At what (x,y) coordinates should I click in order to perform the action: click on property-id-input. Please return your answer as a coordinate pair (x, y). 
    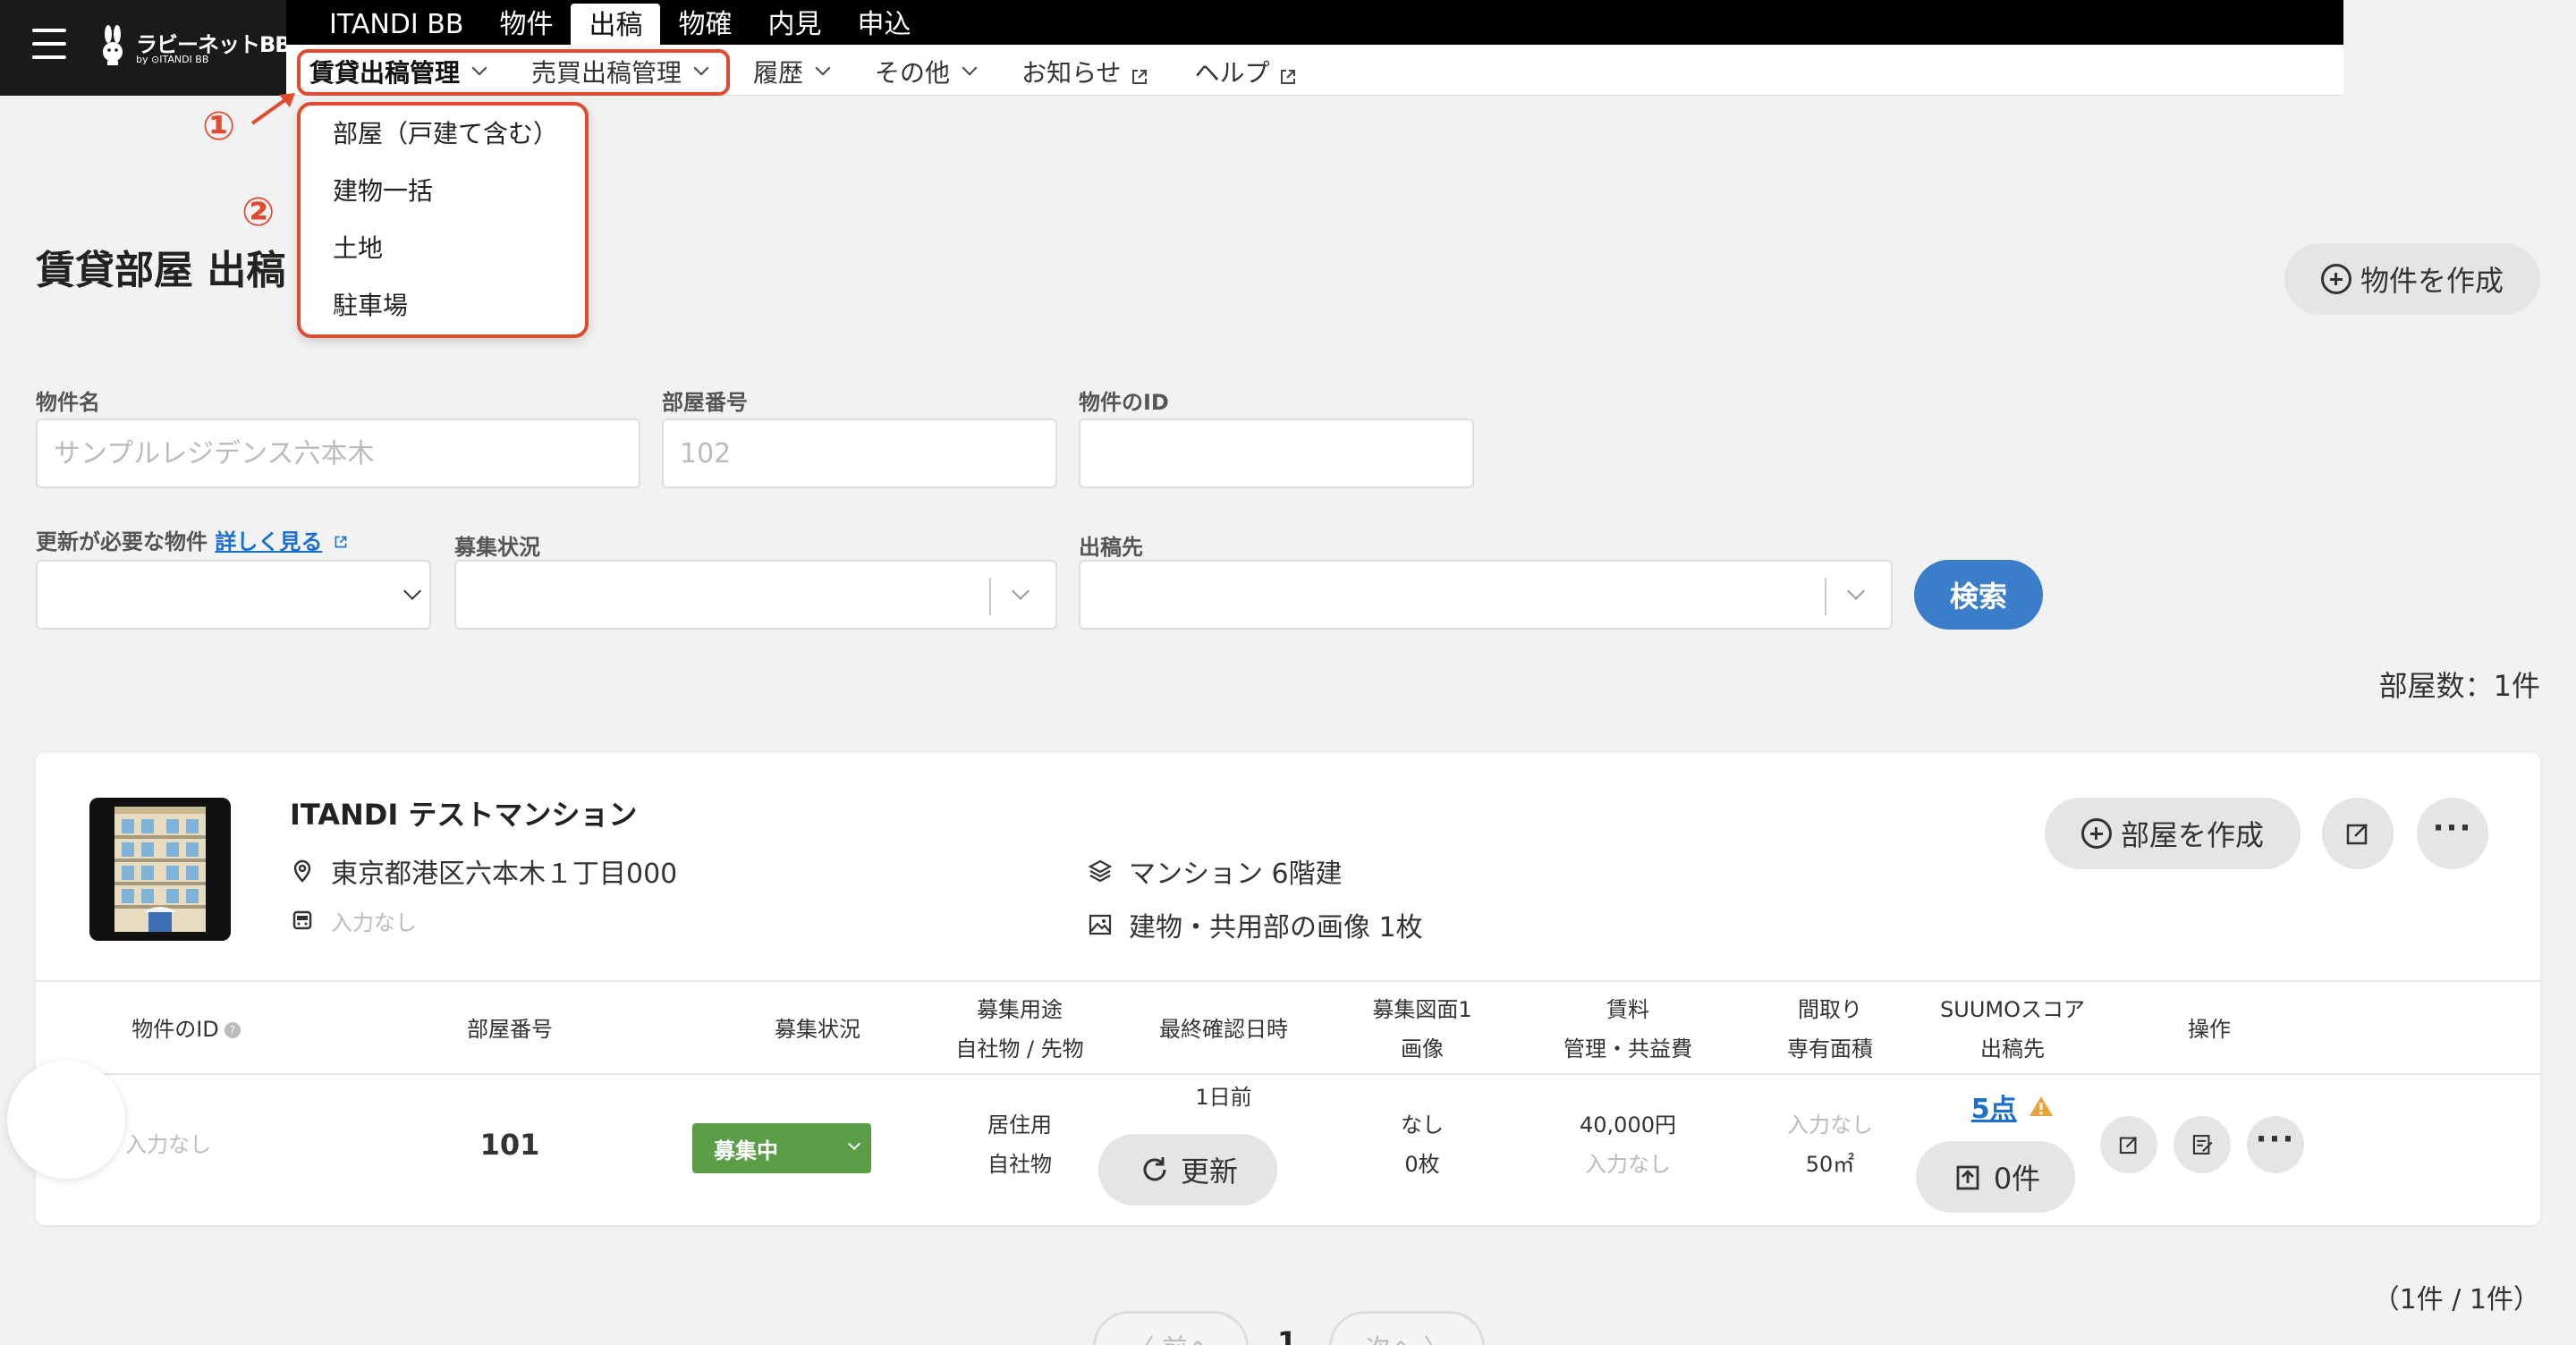
    Looking at the image, I should click on (1276, 453).